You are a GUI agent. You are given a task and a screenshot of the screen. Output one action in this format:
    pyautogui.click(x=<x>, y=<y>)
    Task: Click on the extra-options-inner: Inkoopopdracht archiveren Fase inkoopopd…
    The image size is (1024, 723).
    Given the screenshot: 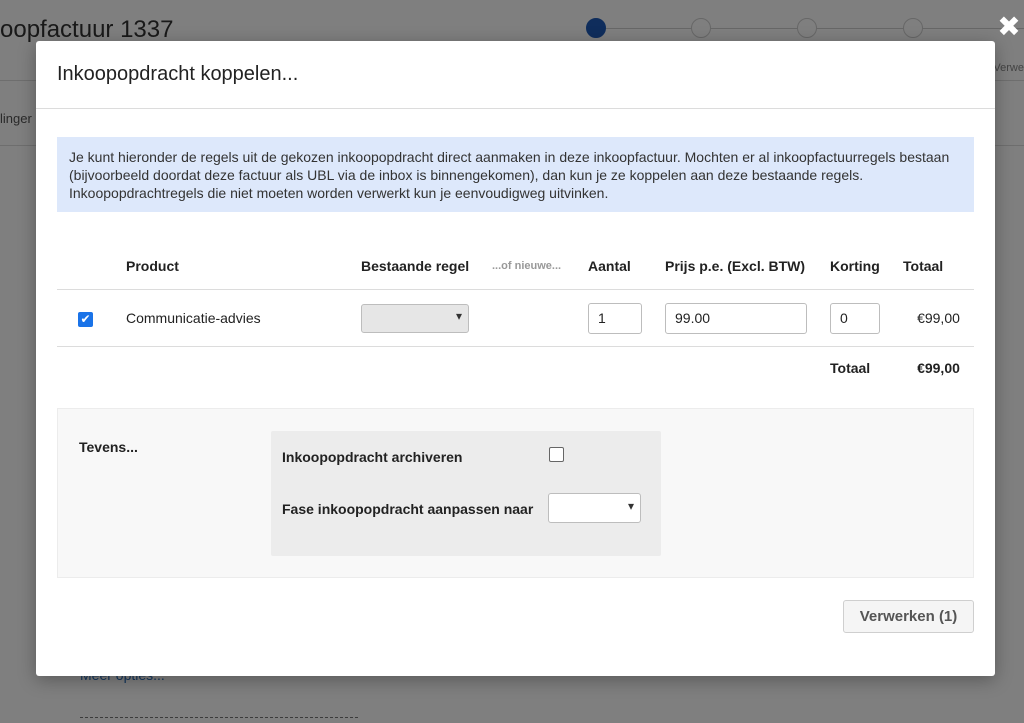 What is the action you would take?
    pyautogui.click(x=466, y=493)
    